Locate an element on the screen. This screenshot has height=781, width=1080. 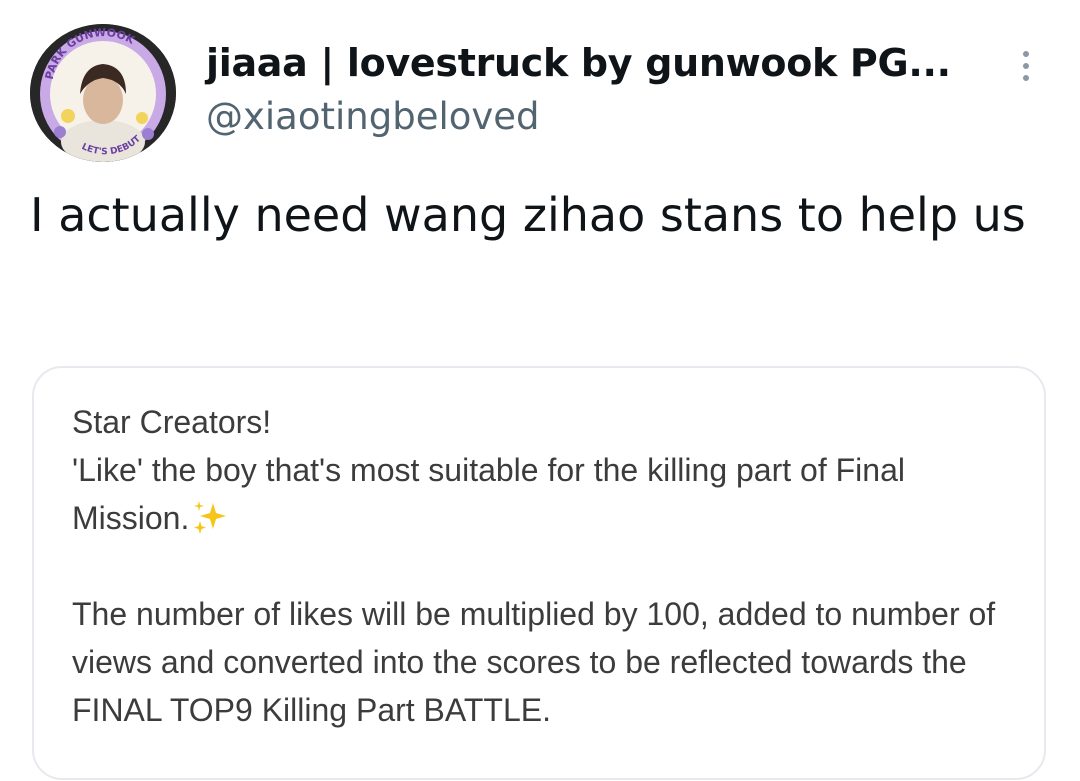
author-handle: @xiaotingbeloved is located at coordinates (373, 117).